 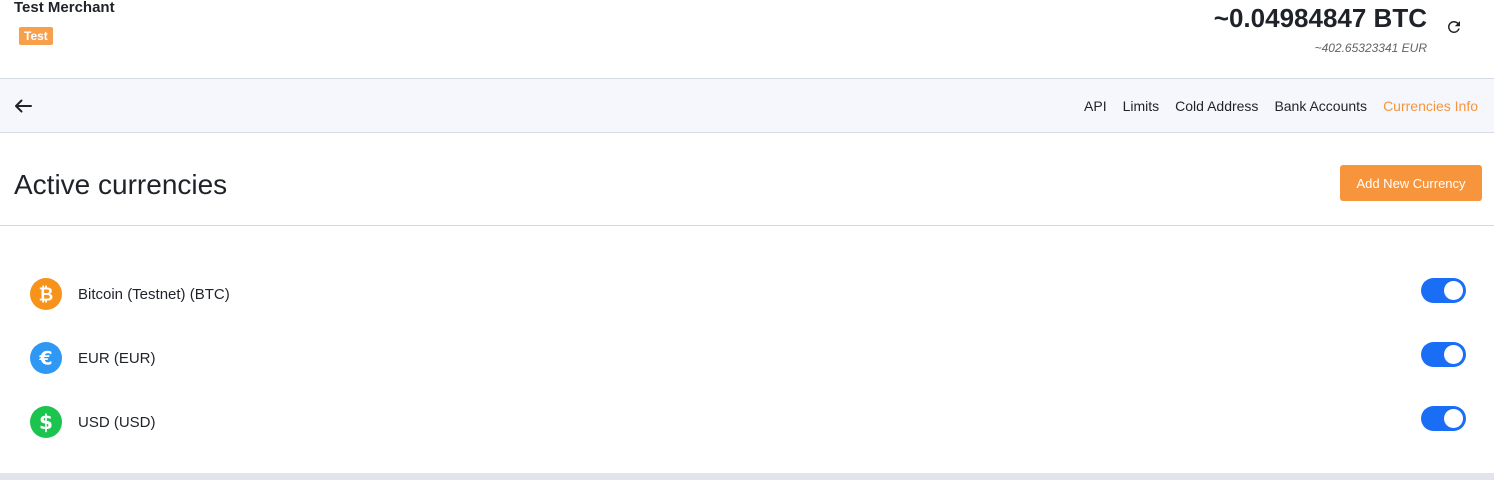 What do you see at coordinates (747, 294) in the screenshot?
I see `currency-row-btc: ₿ Bitcoin (Testnet) (BTC)` at bounding box center [747, 294].